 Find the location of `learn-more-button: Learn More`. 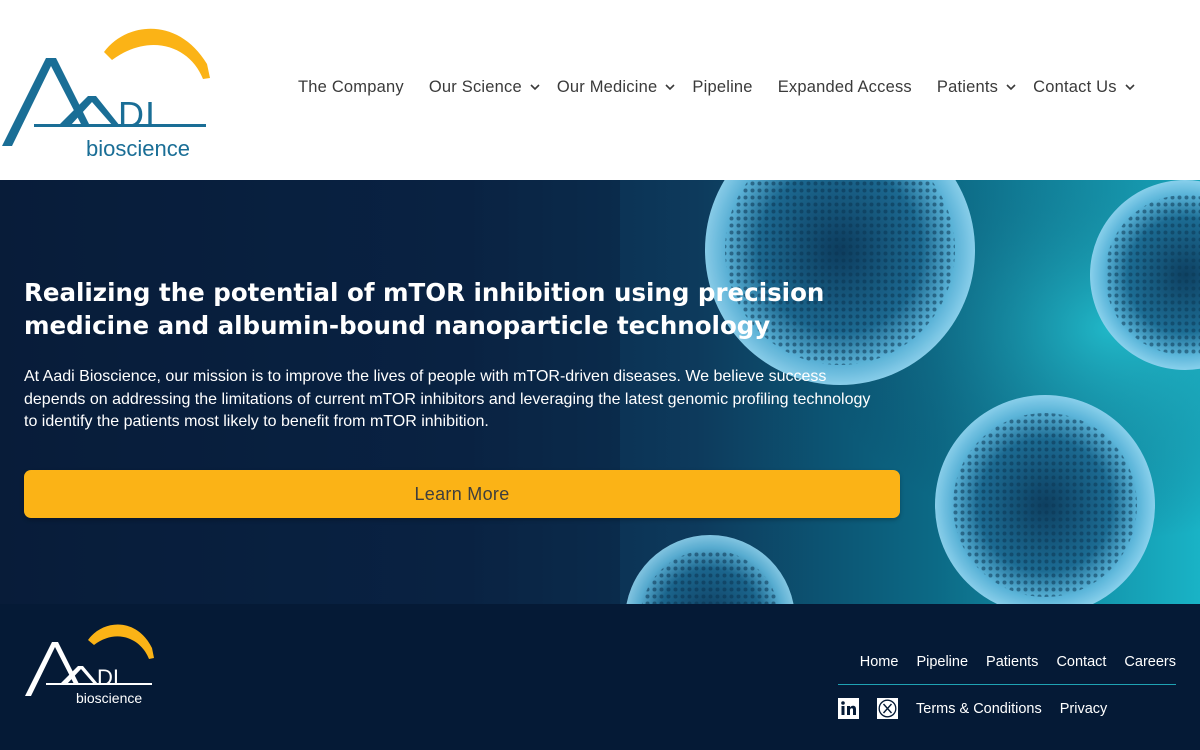

learn-more-button: Learn More is located at coordinates (462, 494).